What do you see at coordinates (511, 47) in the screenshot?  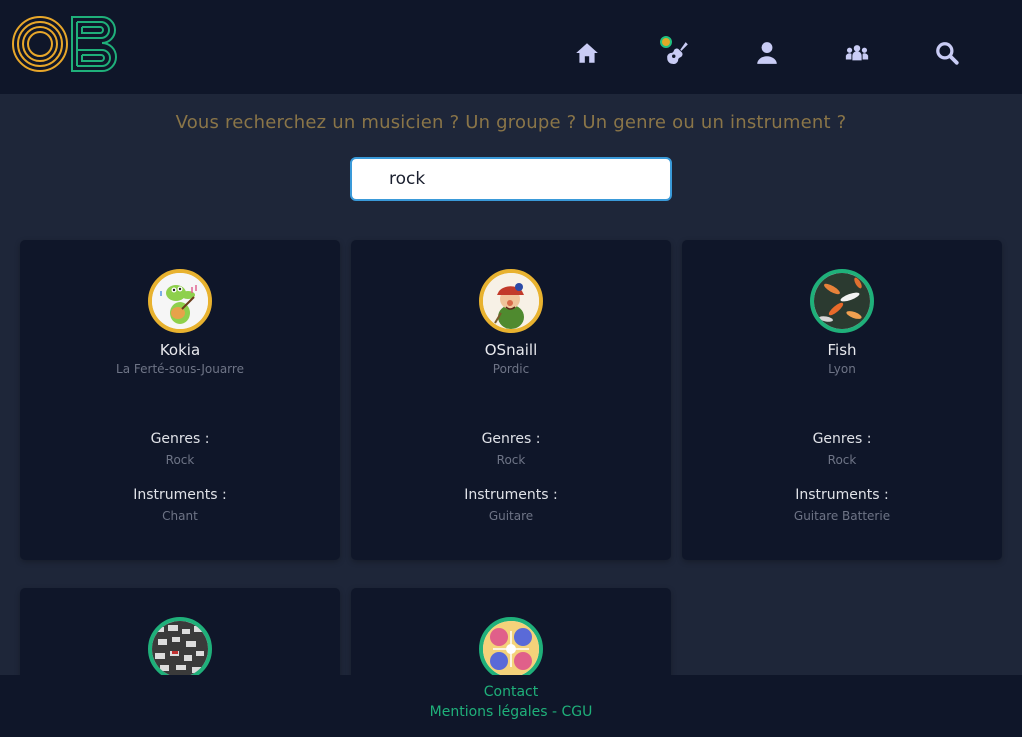 I see `header` at bounding box center [511, 47].